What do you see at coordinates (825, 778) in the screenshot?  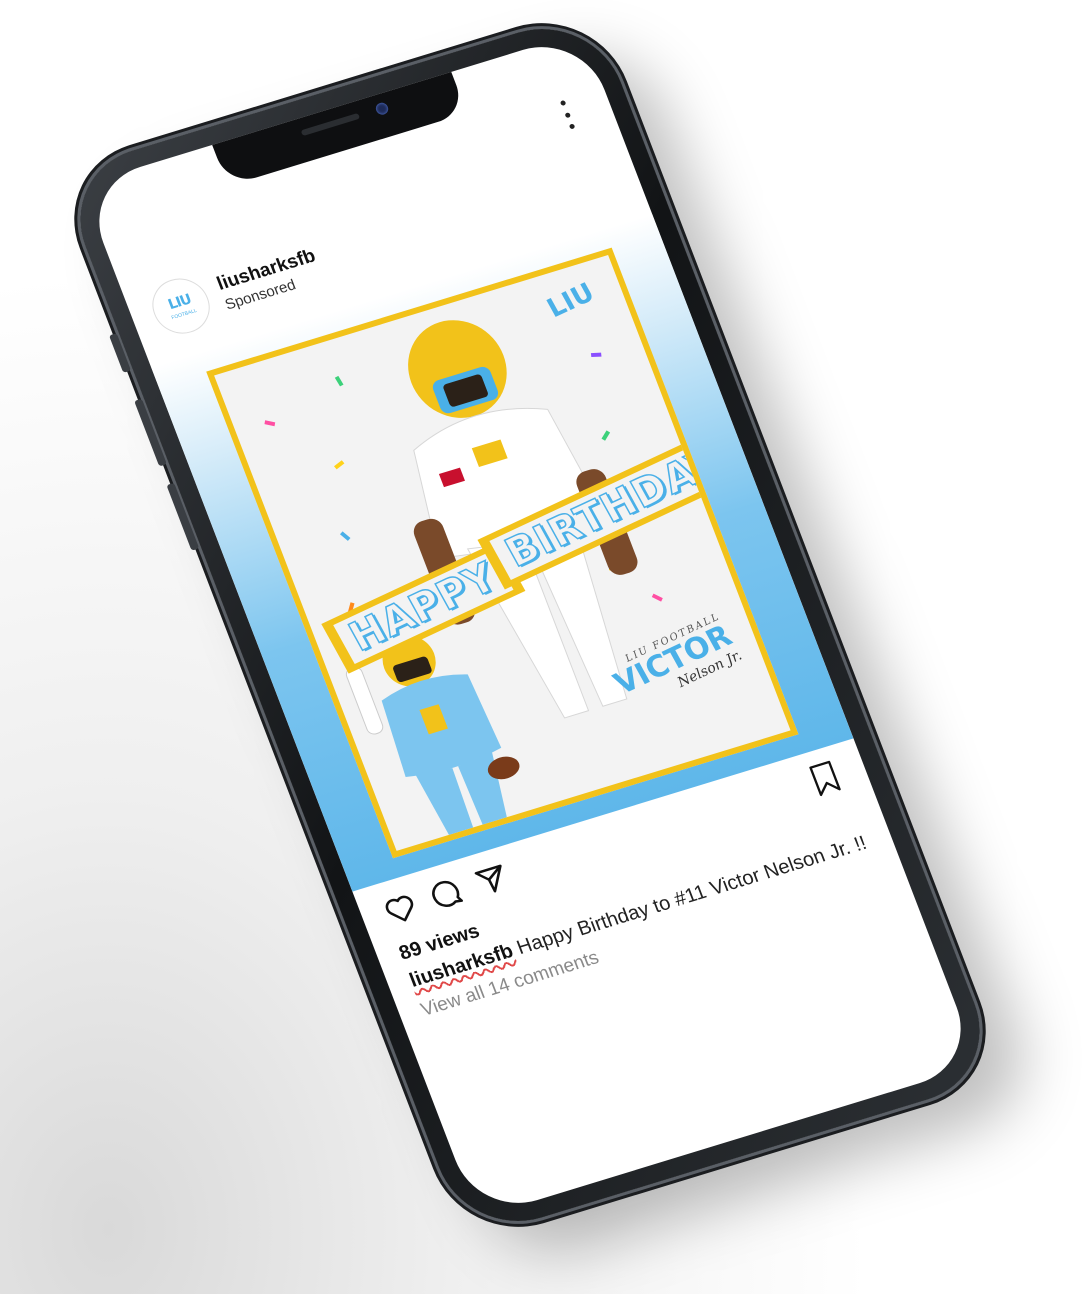 I see `bookmark-icon` at bounding box center [825, 778].